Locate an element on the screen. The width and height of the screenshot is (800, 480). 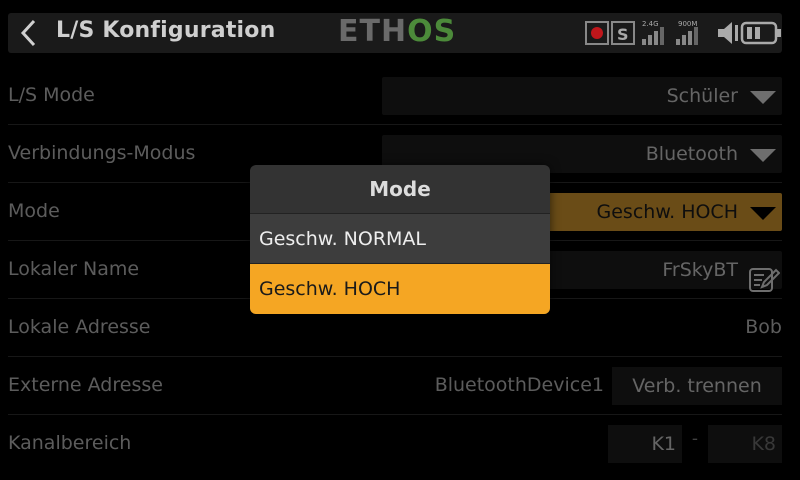
speaker-mute-icon is located at coordinates (728, 33).